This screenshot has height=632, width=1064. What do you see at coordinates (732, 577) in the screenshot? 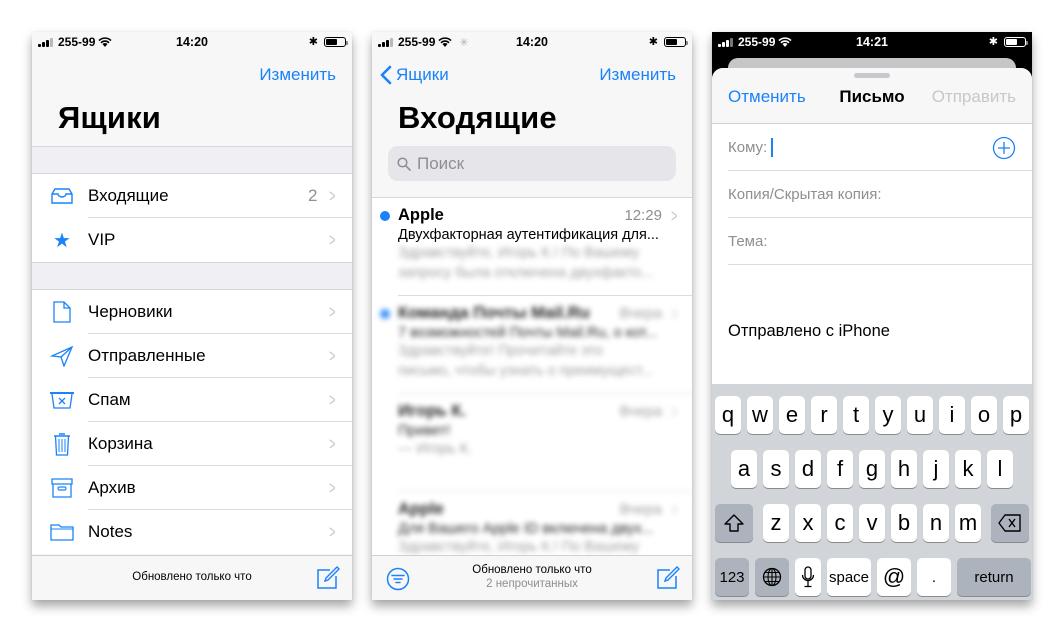
I see `numbers-key: 123` at bounding box center [732, 577].